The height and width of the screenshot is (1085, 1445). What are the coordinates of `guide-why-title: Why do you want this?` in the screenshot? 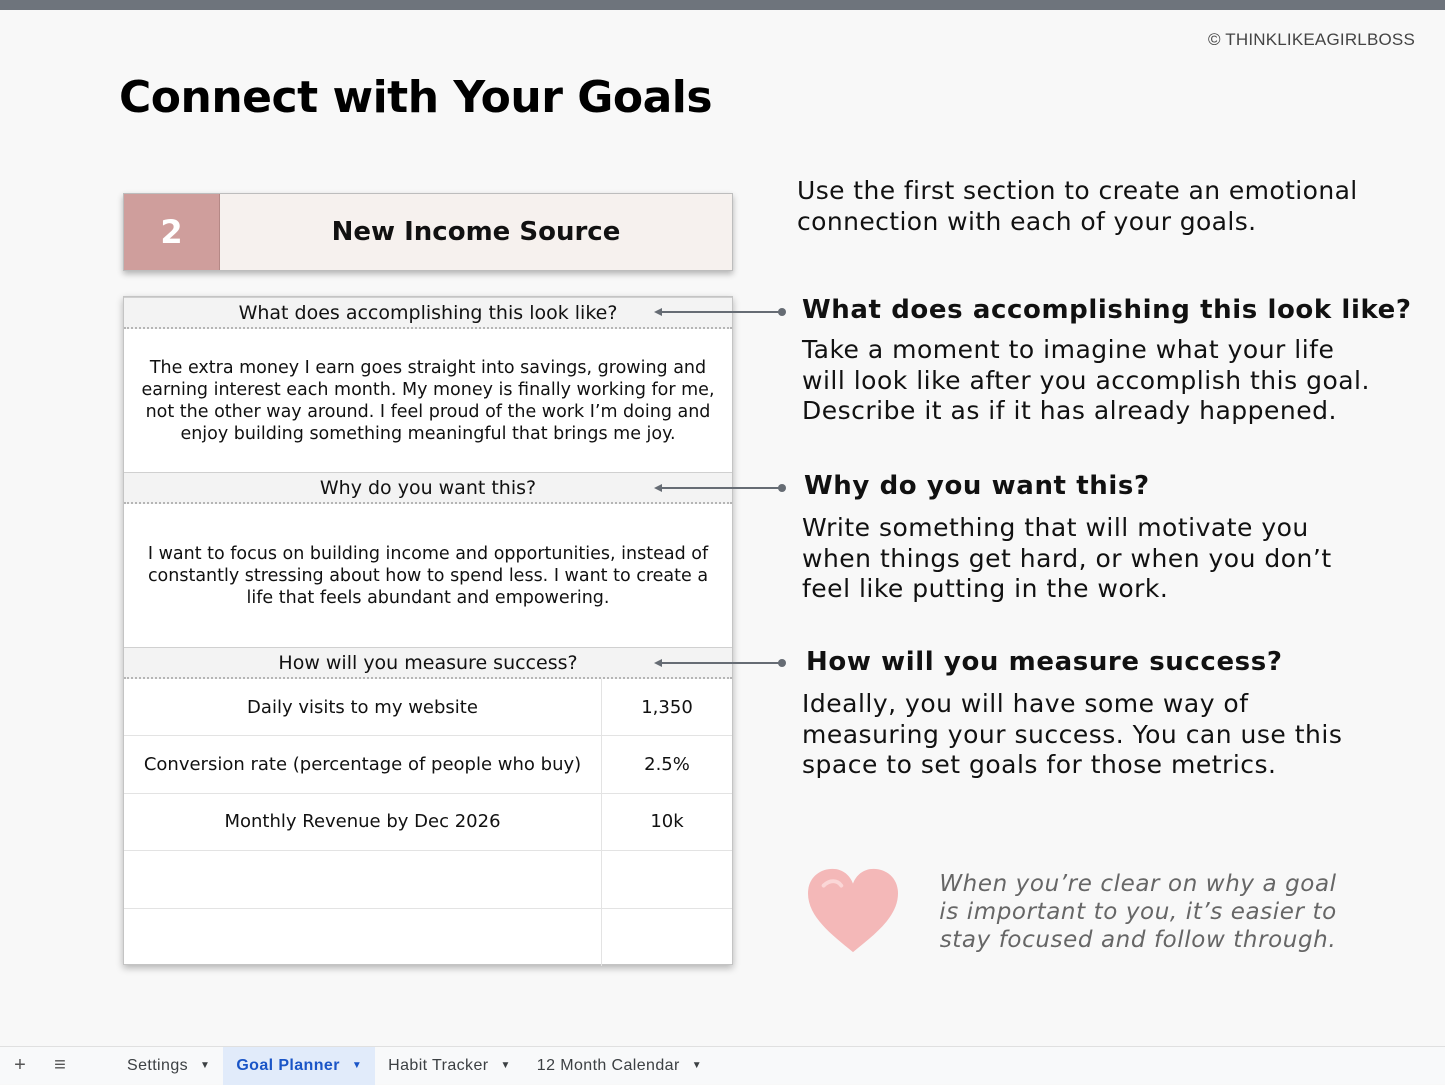 It's located at (977, 486).